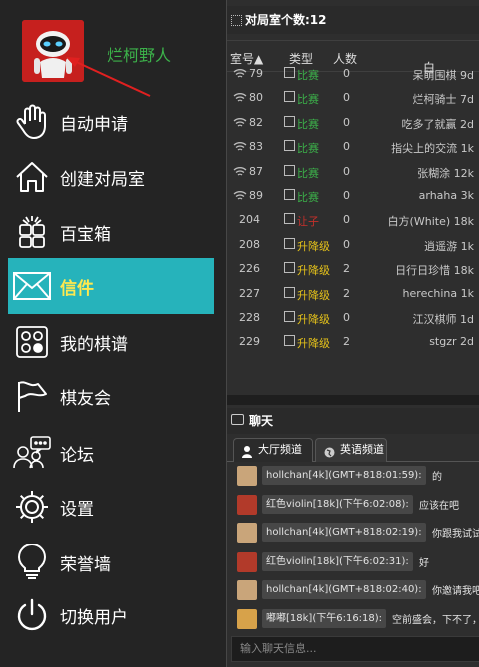  Describe the element at coordinates (451, 342) in the screenshot. I see `white-player: stgzr 2d` at that location.